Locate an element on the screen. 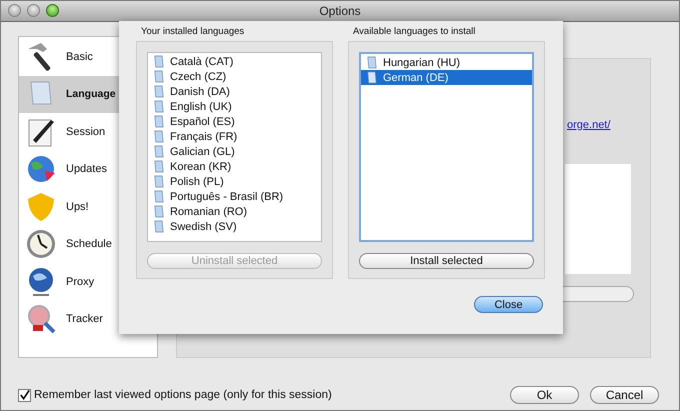 The height and width of the screenshot is (411, 680). list-row: German (DE) is located at coordinates (446, 77).